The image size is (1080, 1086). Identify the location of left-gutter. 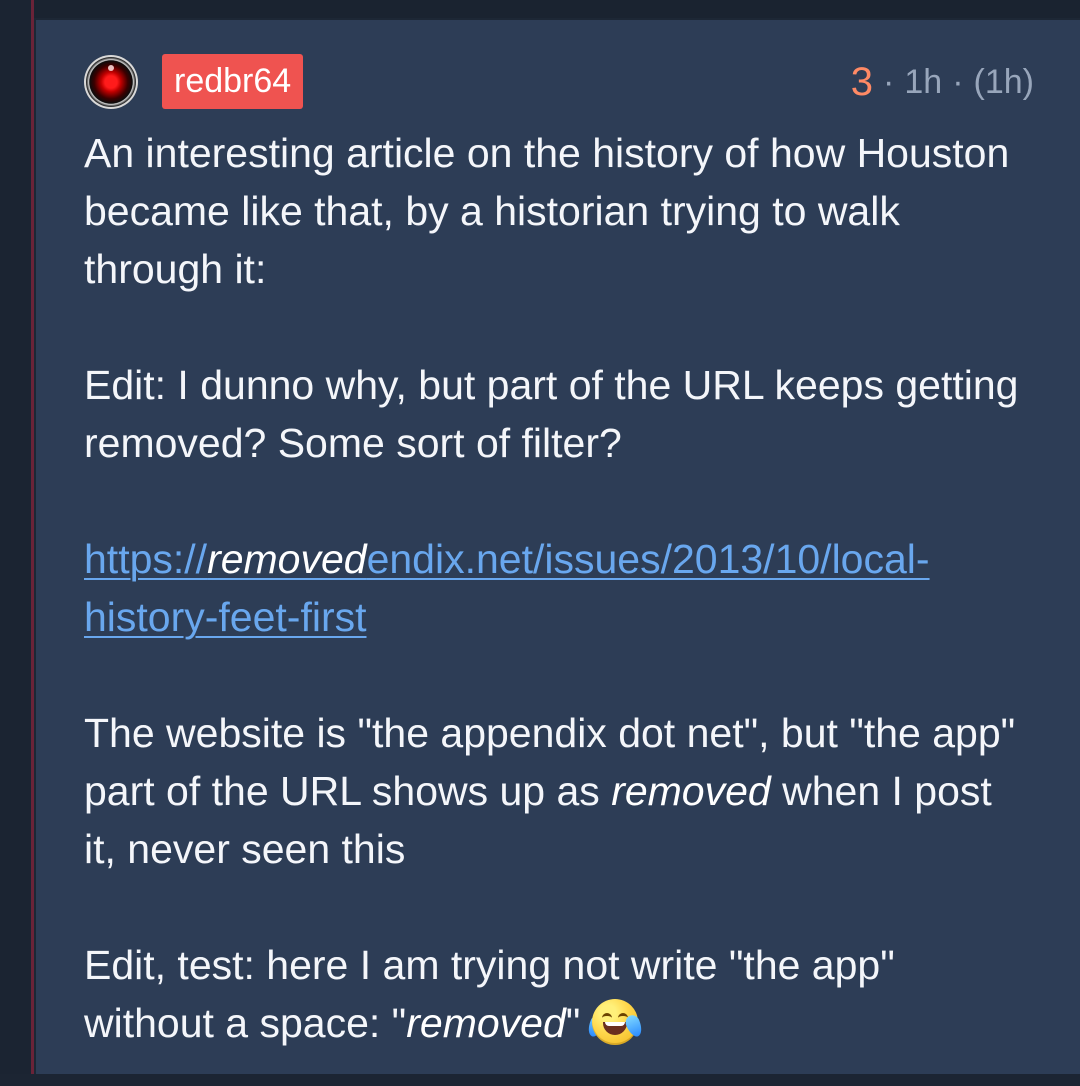
(17, 543).